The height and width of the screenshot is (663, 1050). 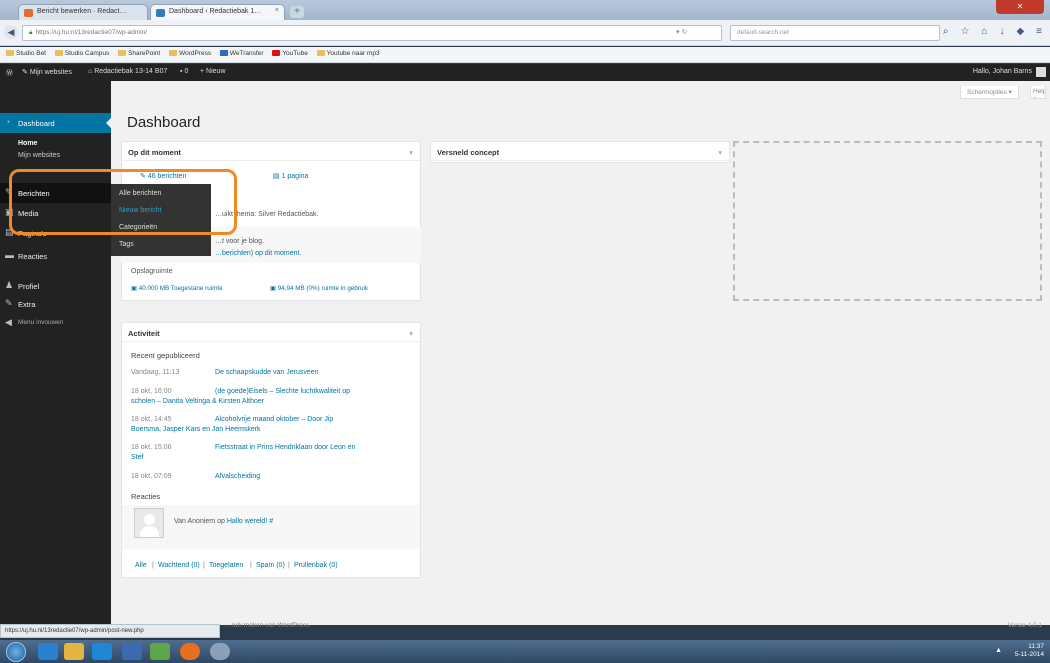 I want to click on new-content-link: + Nieuw, so click(x=213, y=71).